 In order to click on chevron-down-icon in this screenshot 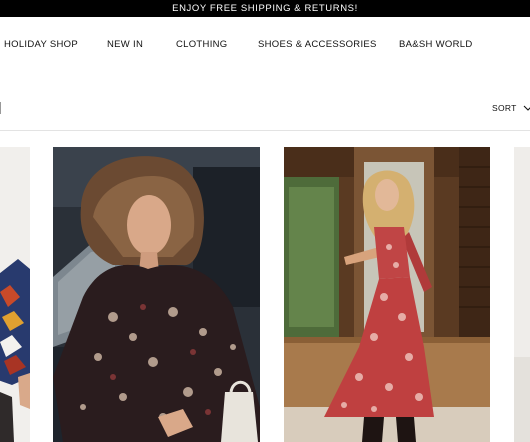, I will do `click(526, 108)`.